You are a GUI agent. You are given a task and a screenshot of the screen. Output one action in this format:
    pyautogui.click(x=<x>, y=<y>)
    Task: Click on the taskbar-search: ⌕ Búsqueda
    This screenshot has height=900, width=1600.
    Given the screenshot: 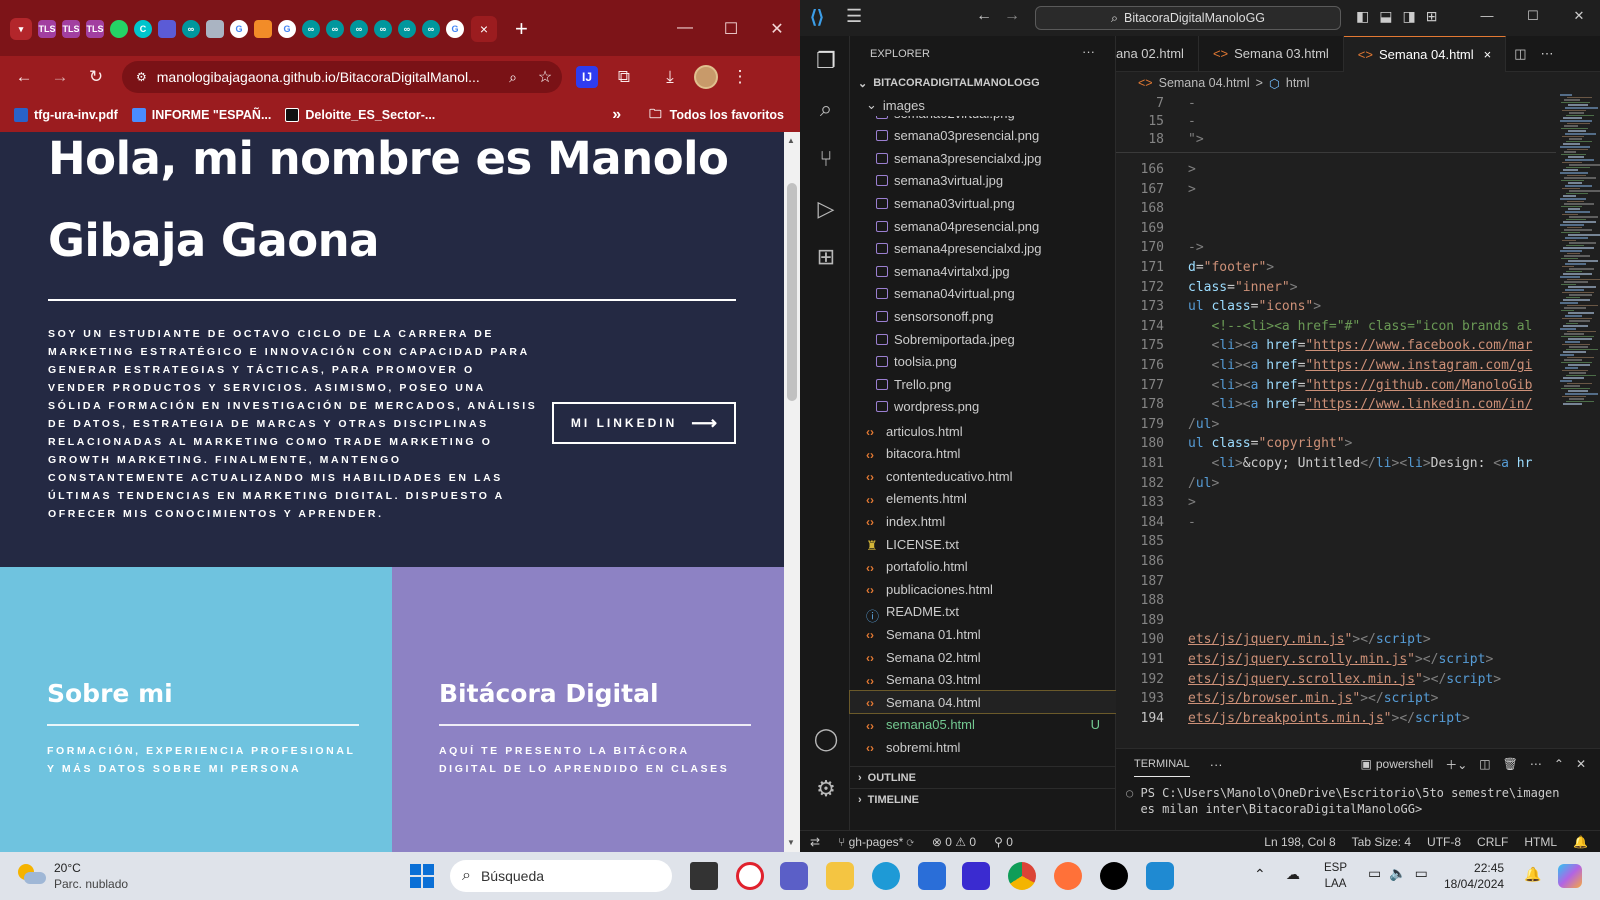 What is the action you would take?
    pyautogui.click(x=561, y=876)
    